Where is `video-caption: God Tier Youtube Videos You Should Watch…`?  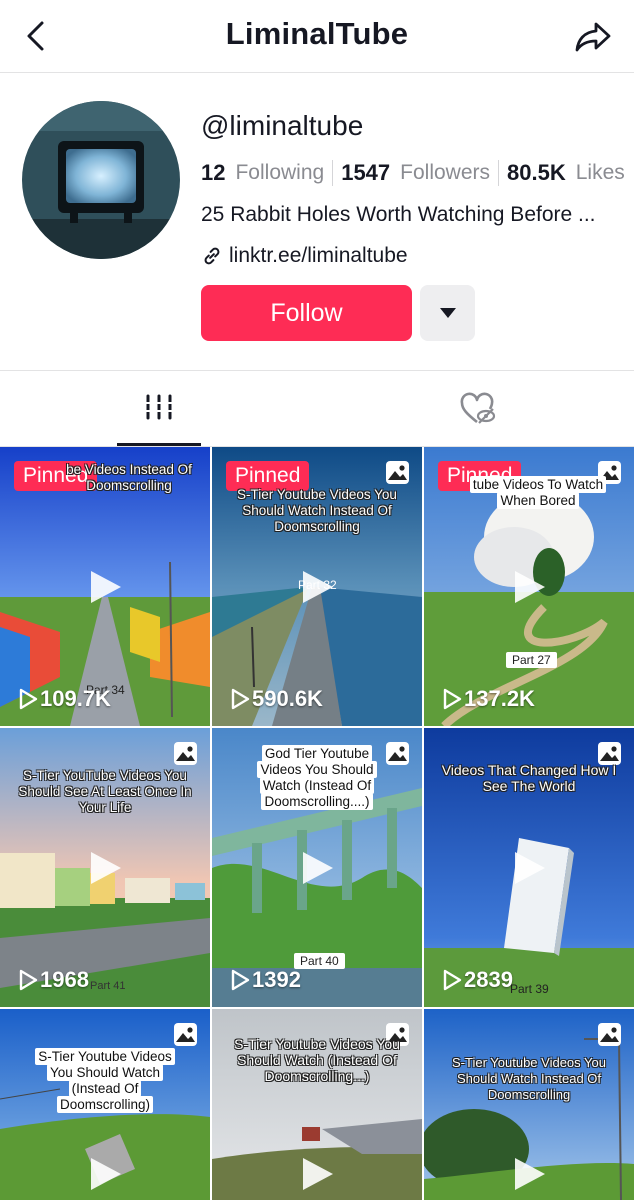
video-caption: God Tier Youtube Videos You Should Watch… is located at coordinates (317, 777).